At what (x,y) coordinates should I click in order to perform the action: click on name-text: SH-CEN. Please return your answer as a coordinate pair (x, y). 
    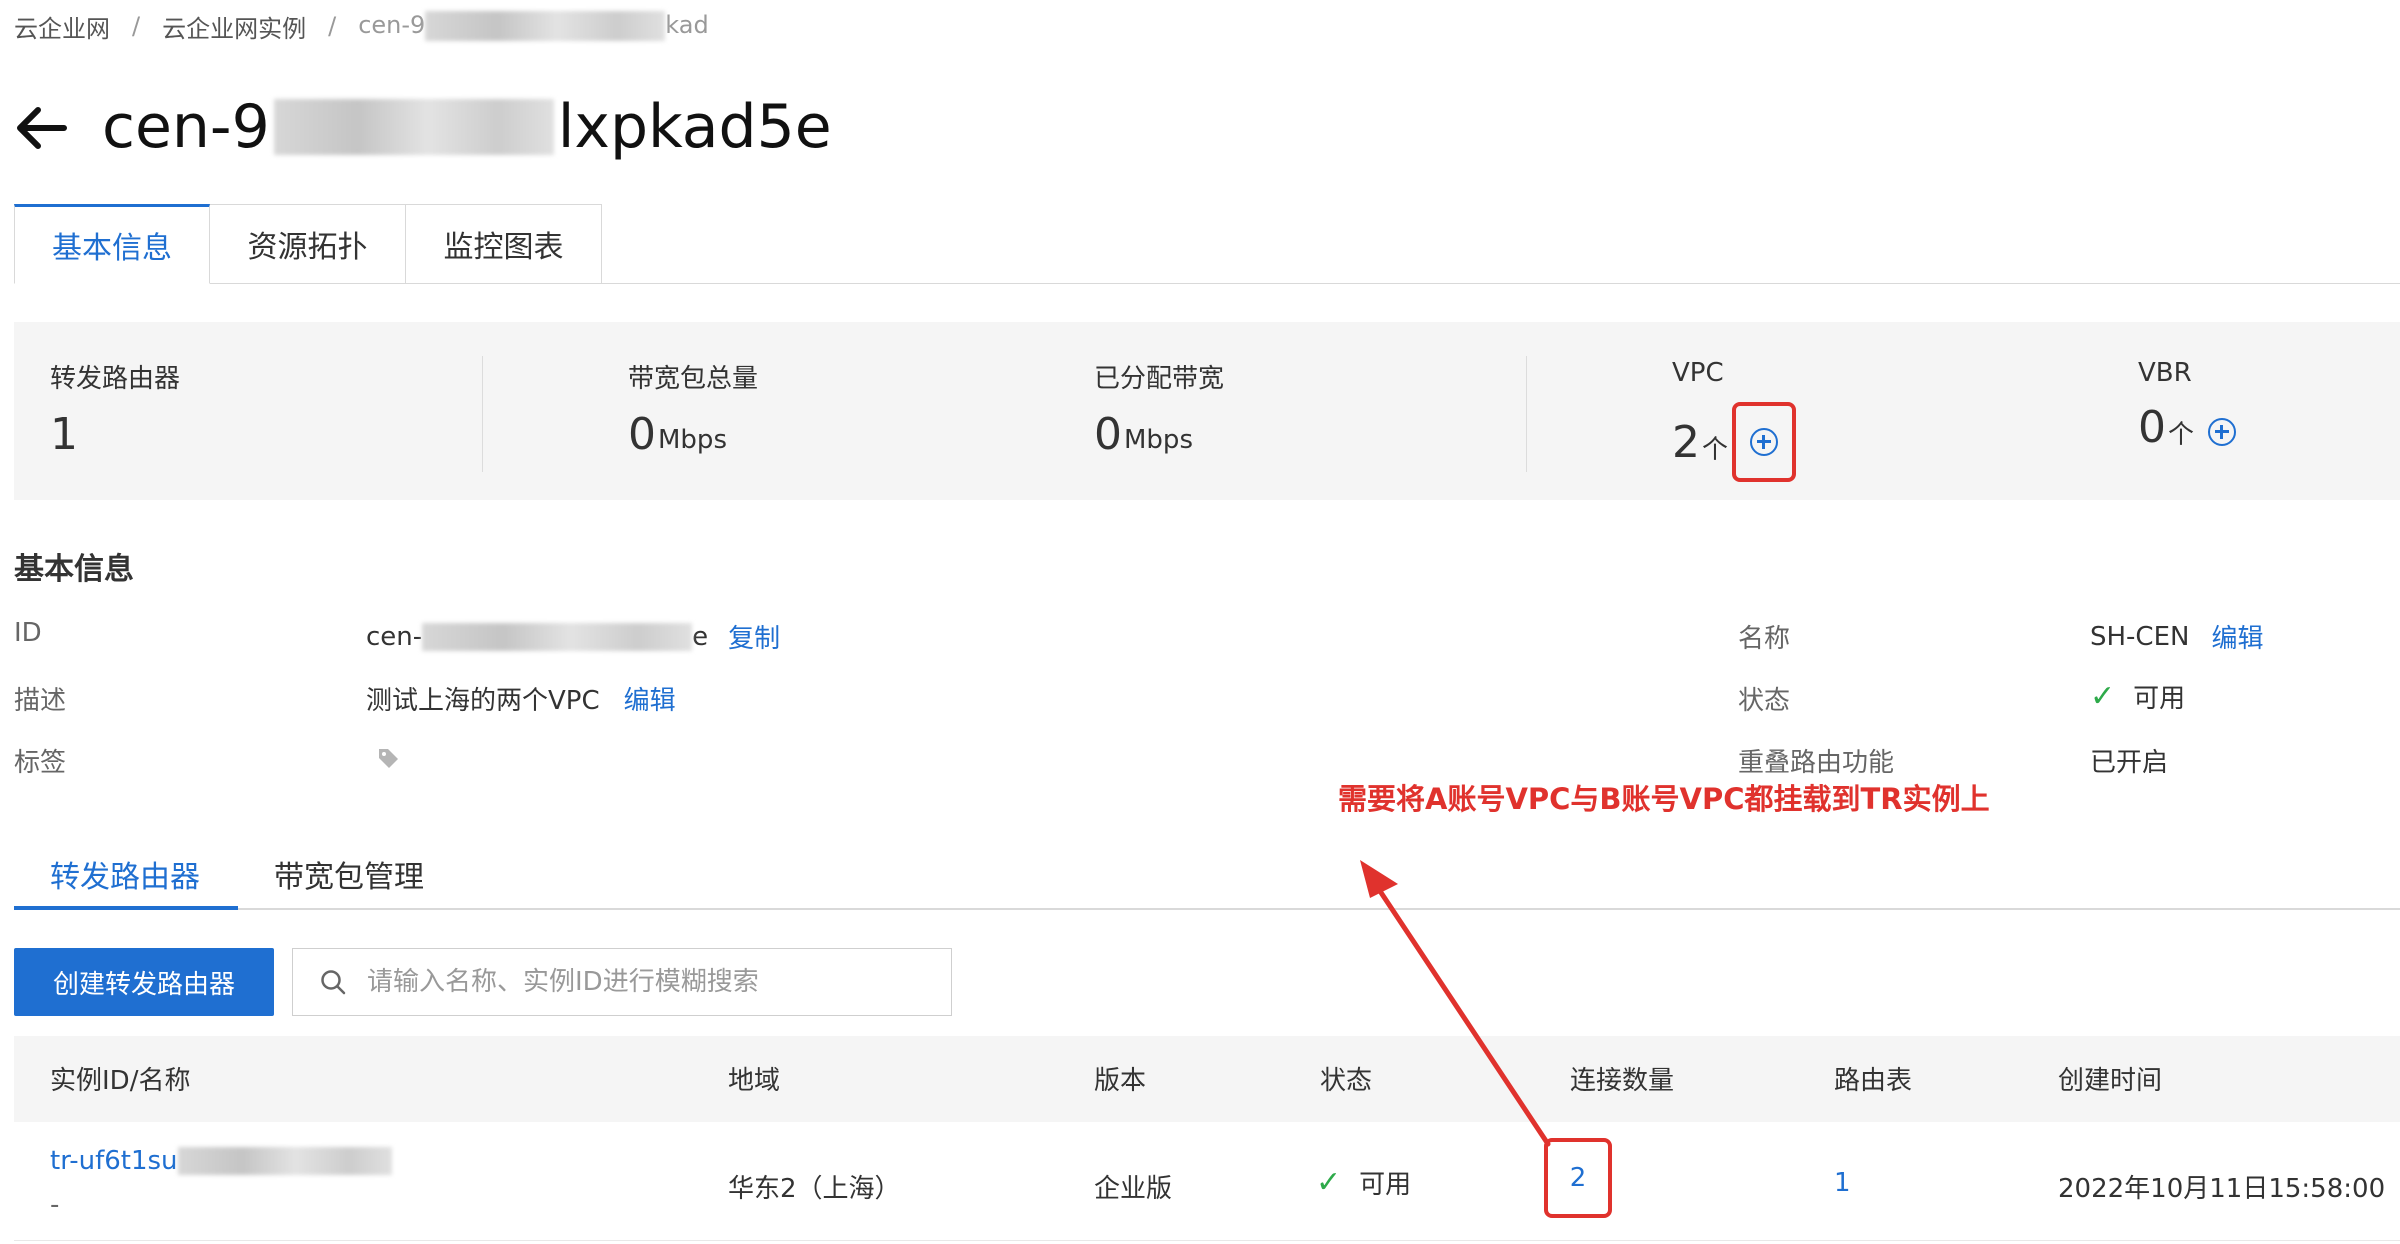
    Looking at the image, I should click on (2140, 636).